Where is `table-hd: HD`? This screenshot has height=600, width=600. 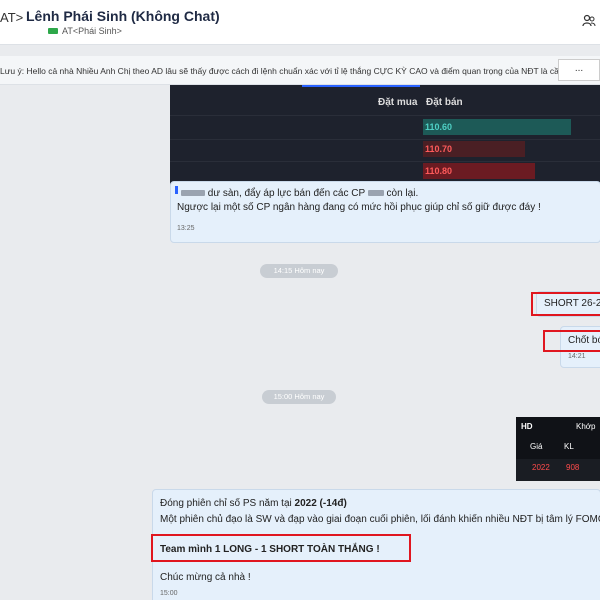 table-hd: HD is located at coordinates (527, 426).